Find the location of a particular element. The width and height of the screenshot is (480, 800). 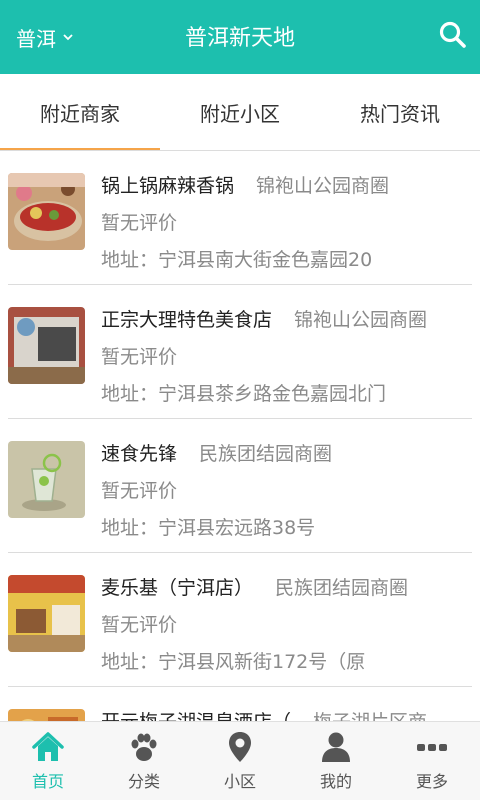

tab-nearby-communities: 附近小区 is located at coordinates (240, 112).